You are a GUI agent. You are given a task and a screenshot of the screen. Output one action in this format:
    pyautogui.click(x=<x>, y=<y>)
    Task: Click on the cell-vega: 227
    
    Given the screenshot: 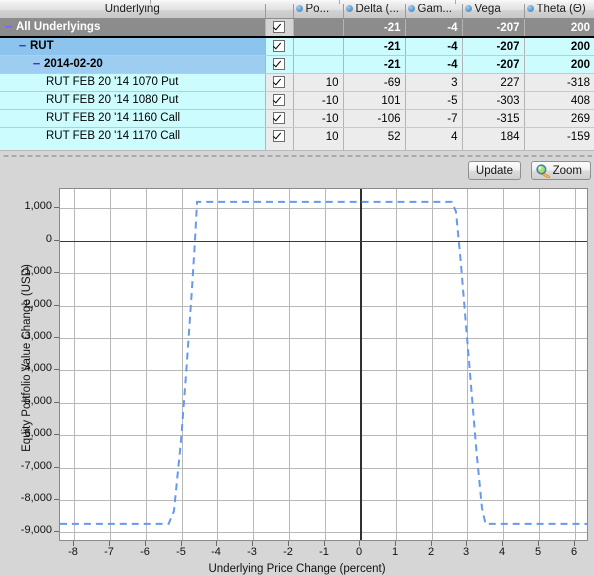 What is the action you would take?
    pyautogui.click(x=493, y=82)
    